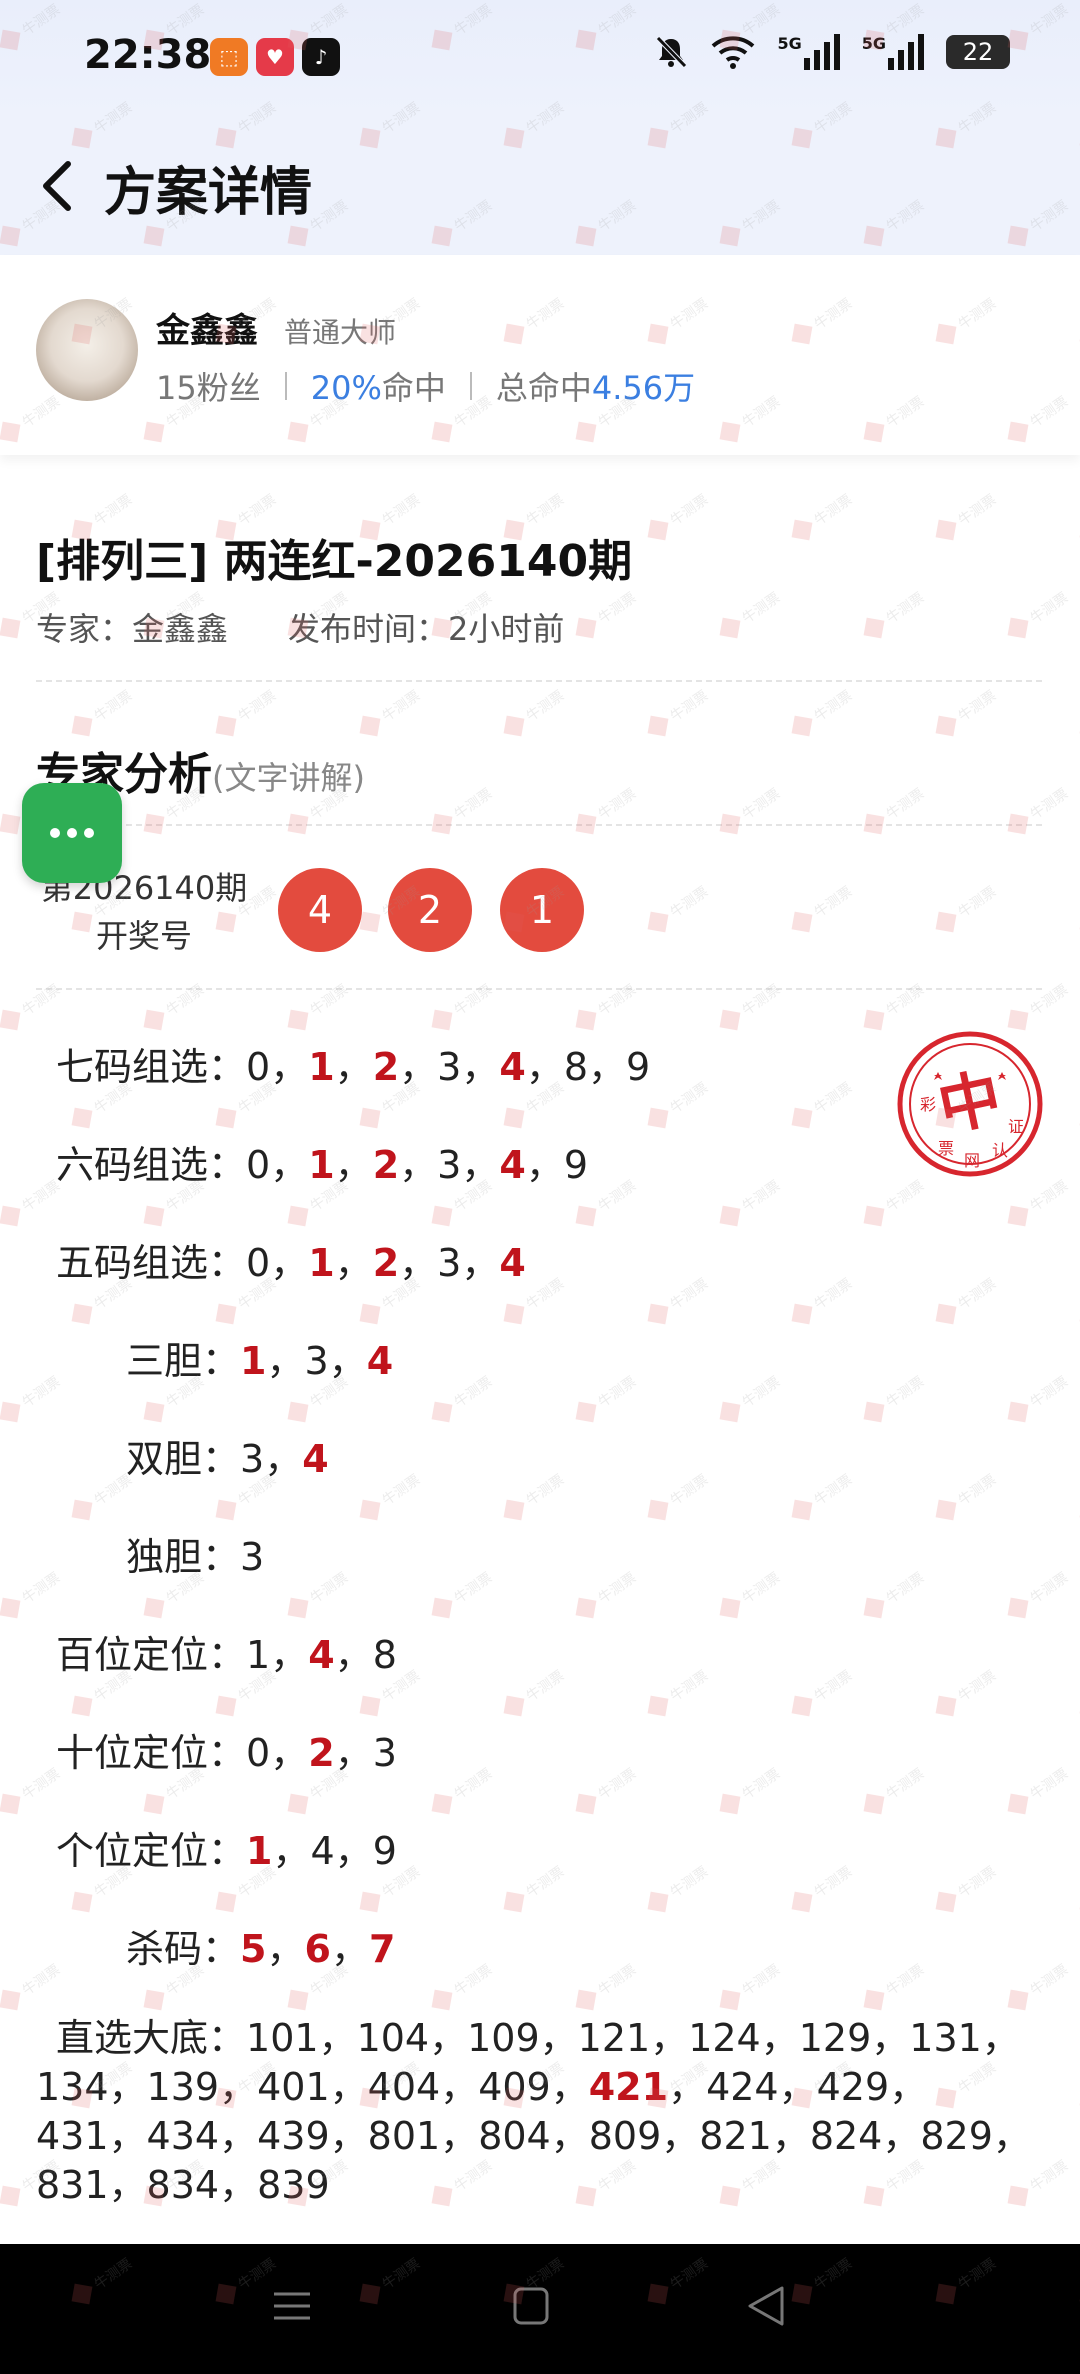 The height and width of the screenshot is (2374, 1080). I want to click on draw-number-ball: 4, so click(320, 910).